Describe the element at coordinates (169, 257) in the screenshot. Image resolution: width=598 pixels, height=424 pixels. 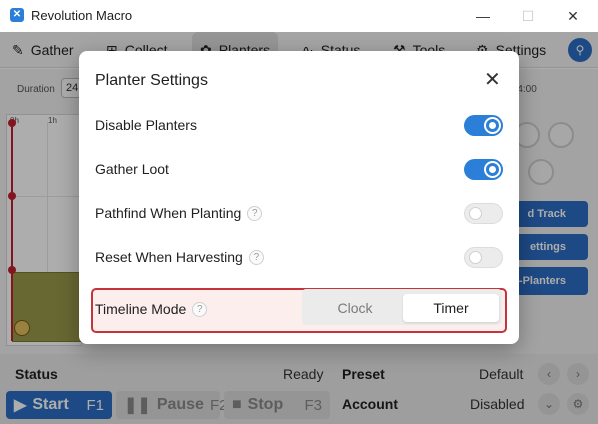
I see `setting-label-text: Reset When Harvesting` at that location.